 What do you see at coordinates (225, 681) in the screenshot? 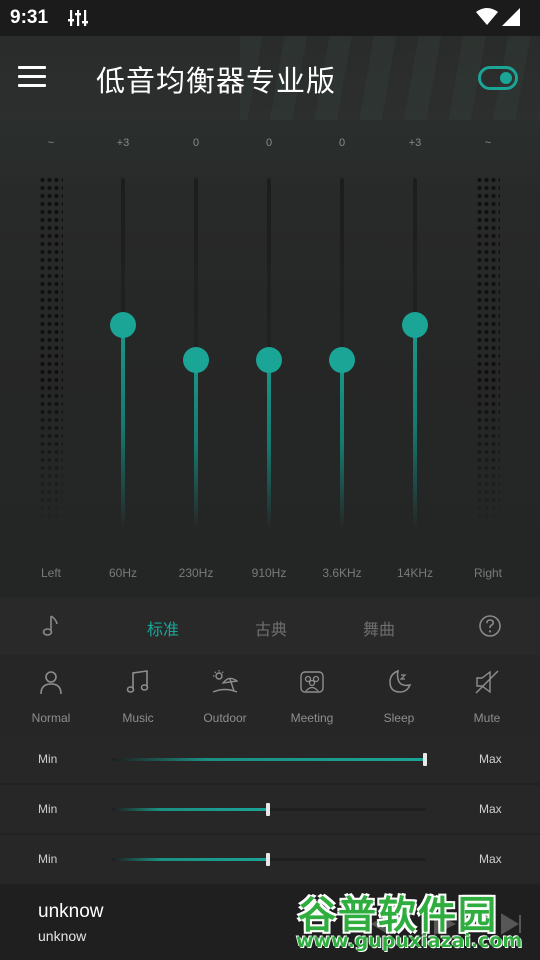
I see `beach-icon` at bounding box center [225, 681].